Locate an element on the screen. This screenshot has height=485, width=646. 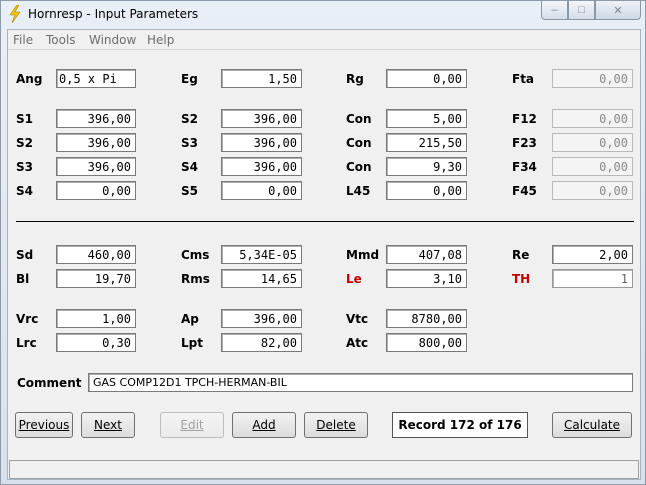
add-button-label: Add is located at coordinates (264, 425).